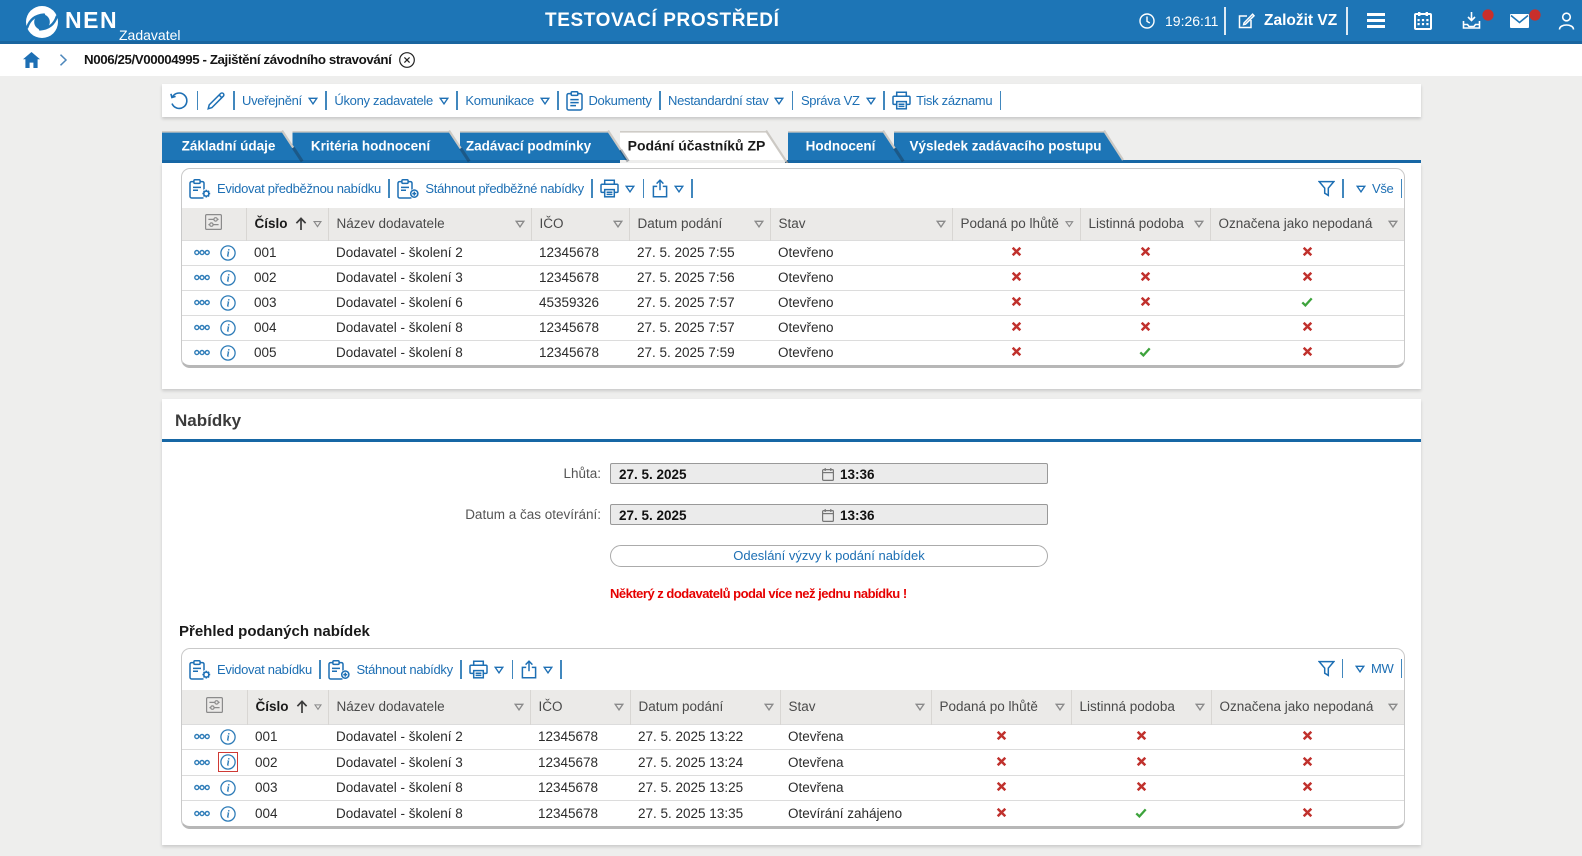 This screenshot has height=856, width=1582. Describe the element at coordinates (697, 146) in the screenshot. I see `svg-text: Podání účastníků ZP` at that location.